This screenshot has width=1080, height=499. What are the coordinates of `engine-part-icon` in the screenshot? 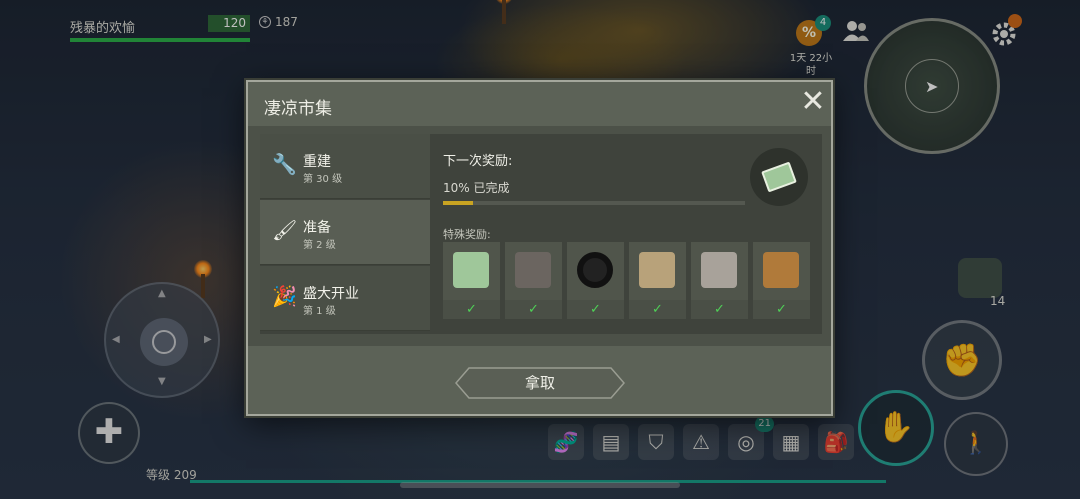 It's located at (719, 271).